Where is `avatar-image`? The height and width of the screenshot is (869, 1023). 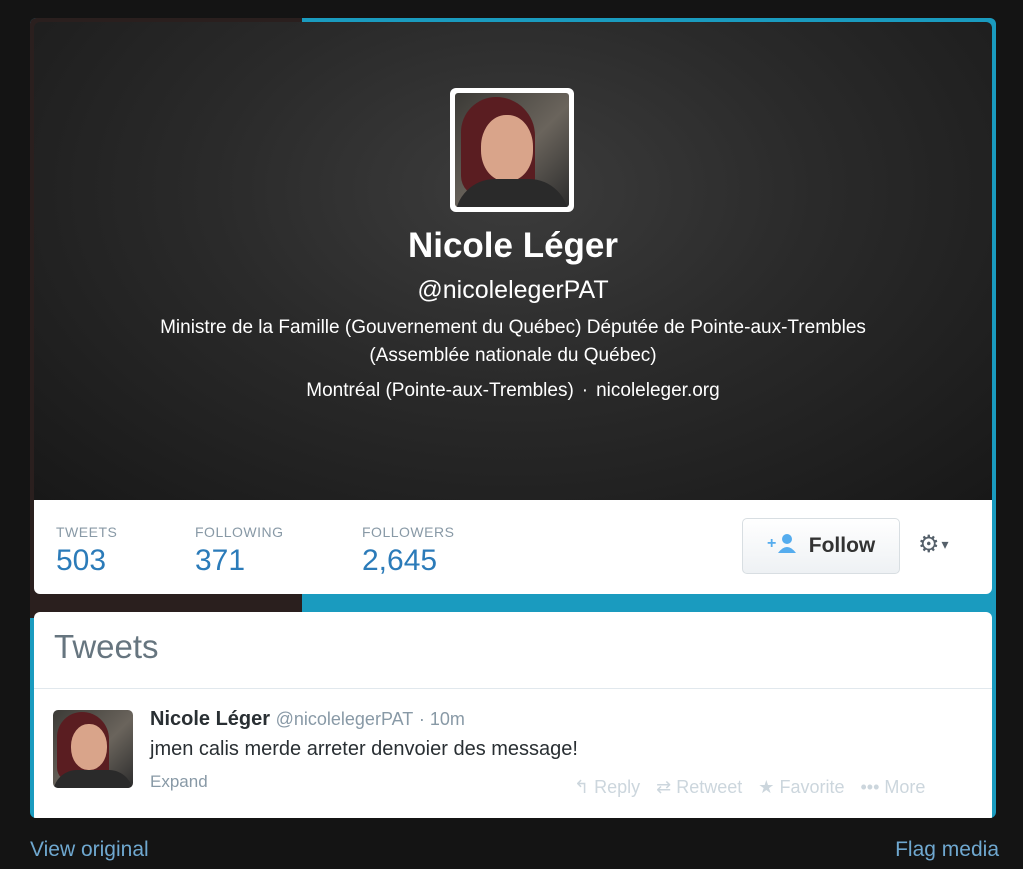
avatar-image is located at coordinates (512, 150).